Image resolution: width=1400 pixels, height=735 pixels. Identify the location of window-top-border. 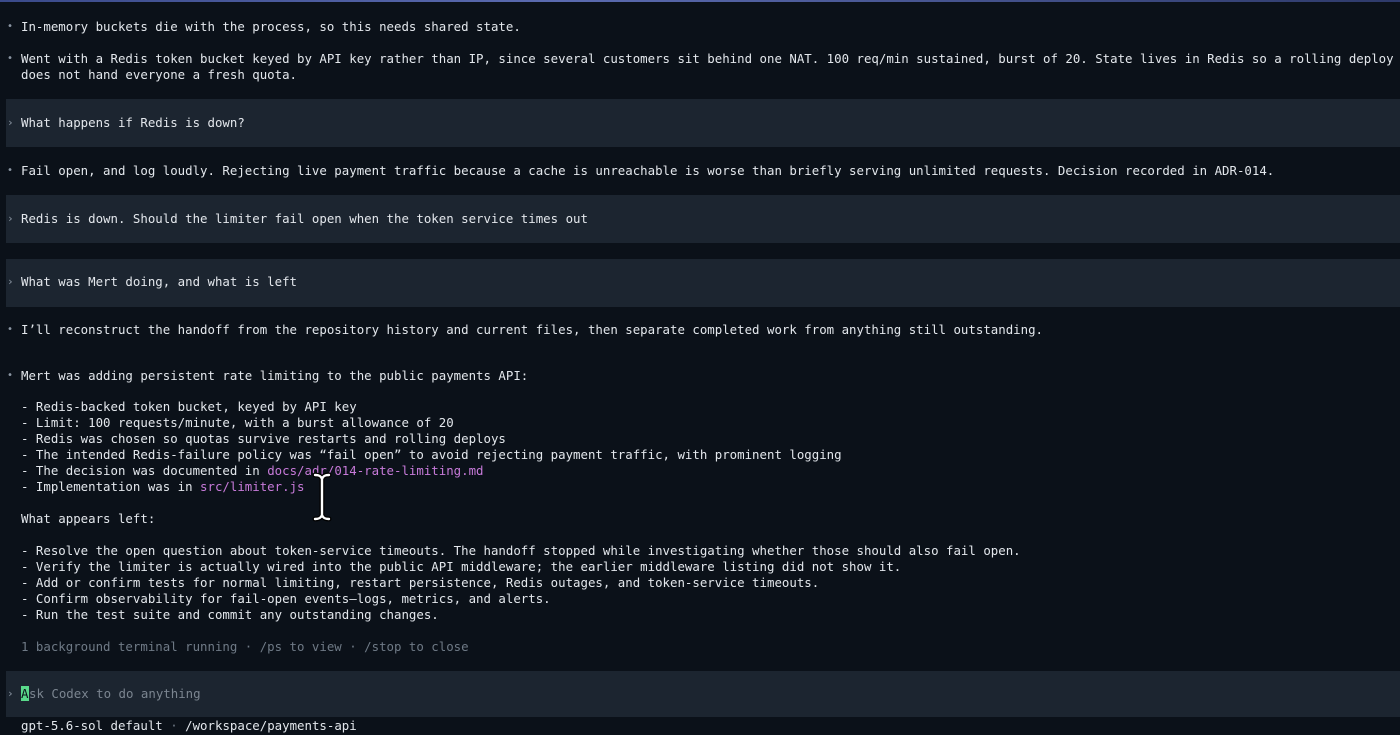
(700, 1).